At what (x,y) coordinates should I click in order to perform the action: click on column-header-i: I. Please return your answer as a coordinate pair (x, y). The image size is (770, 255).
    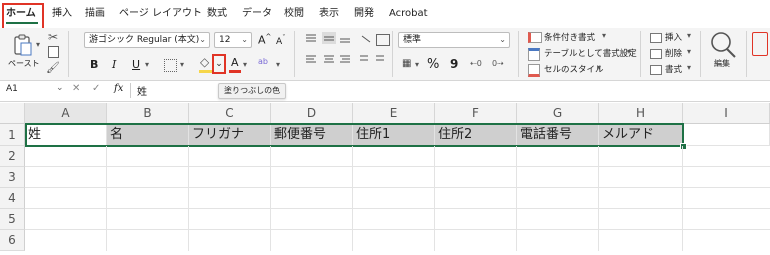
    Looking at the image, I should click on (726, 113).